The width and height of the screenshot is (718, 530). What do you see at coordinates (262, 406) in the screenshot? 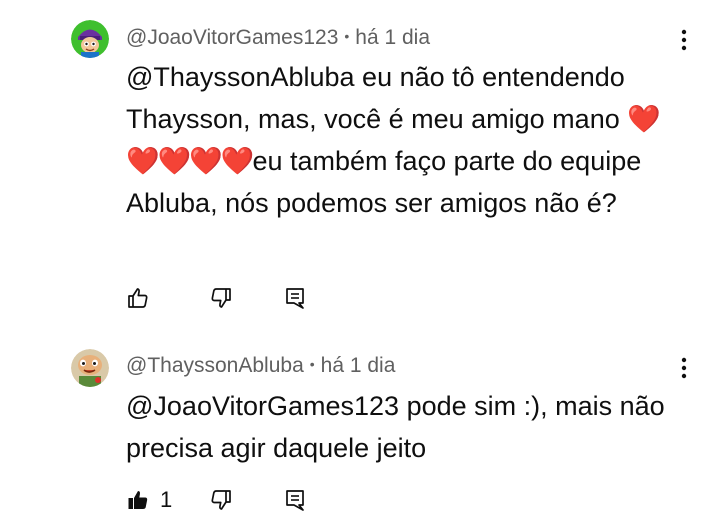
I see `mention-link: @JoaoVitorGames123` at bounding box center [262, 406].